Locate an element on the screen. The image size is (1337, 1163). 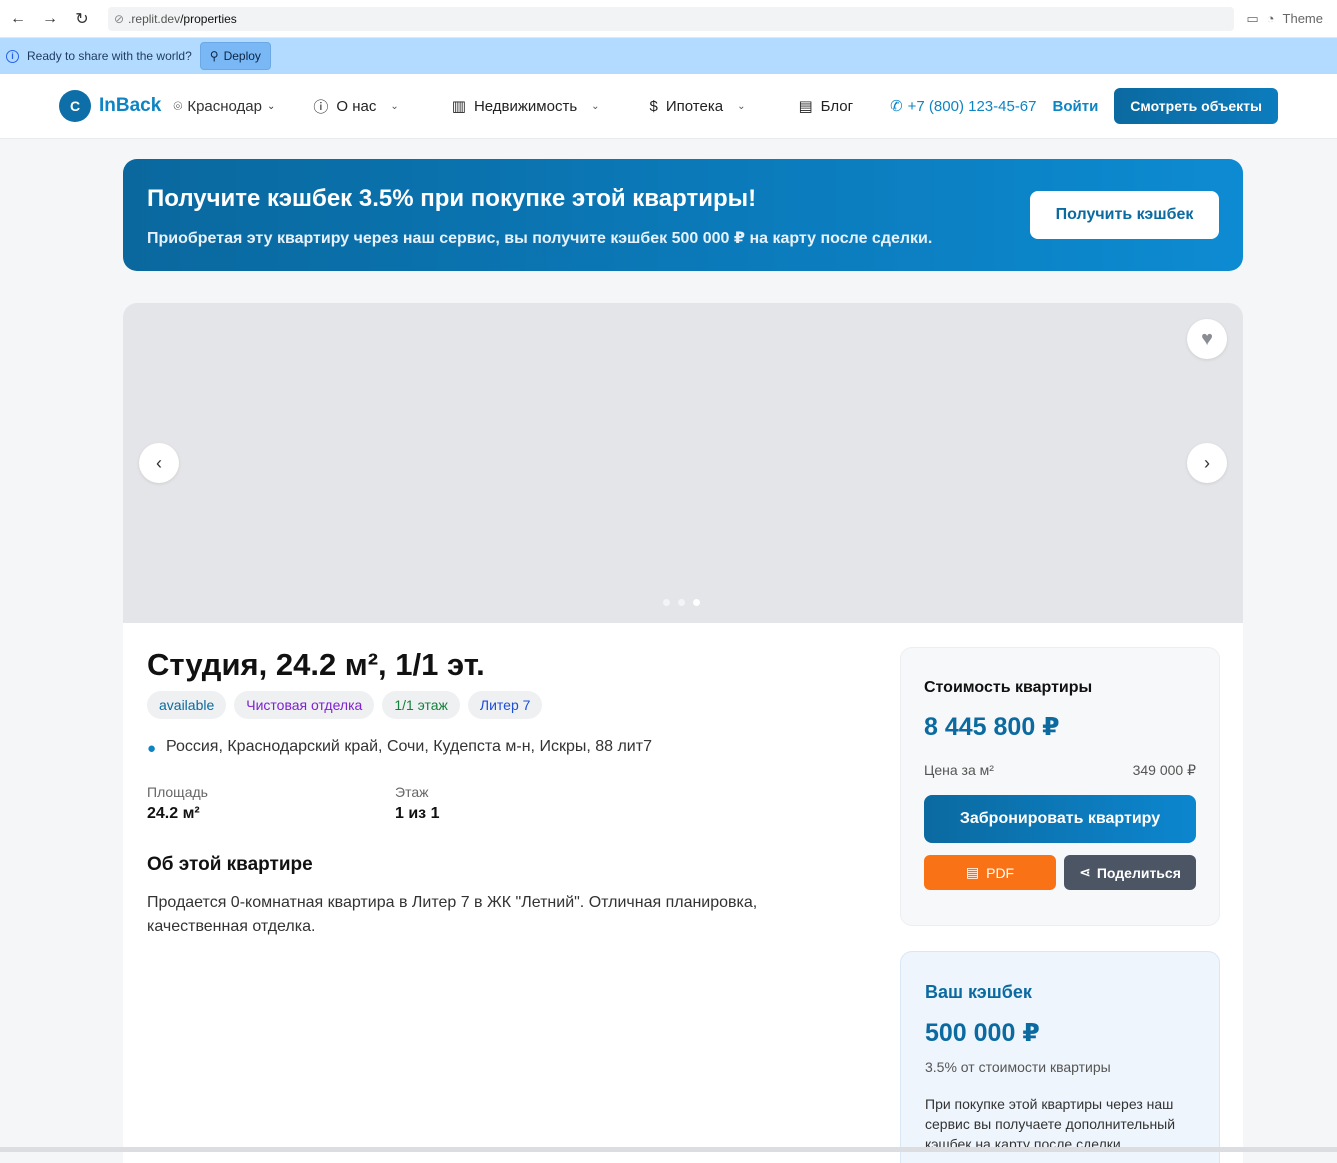
url-host: .replit.dev is located at coordinates (154, 18).